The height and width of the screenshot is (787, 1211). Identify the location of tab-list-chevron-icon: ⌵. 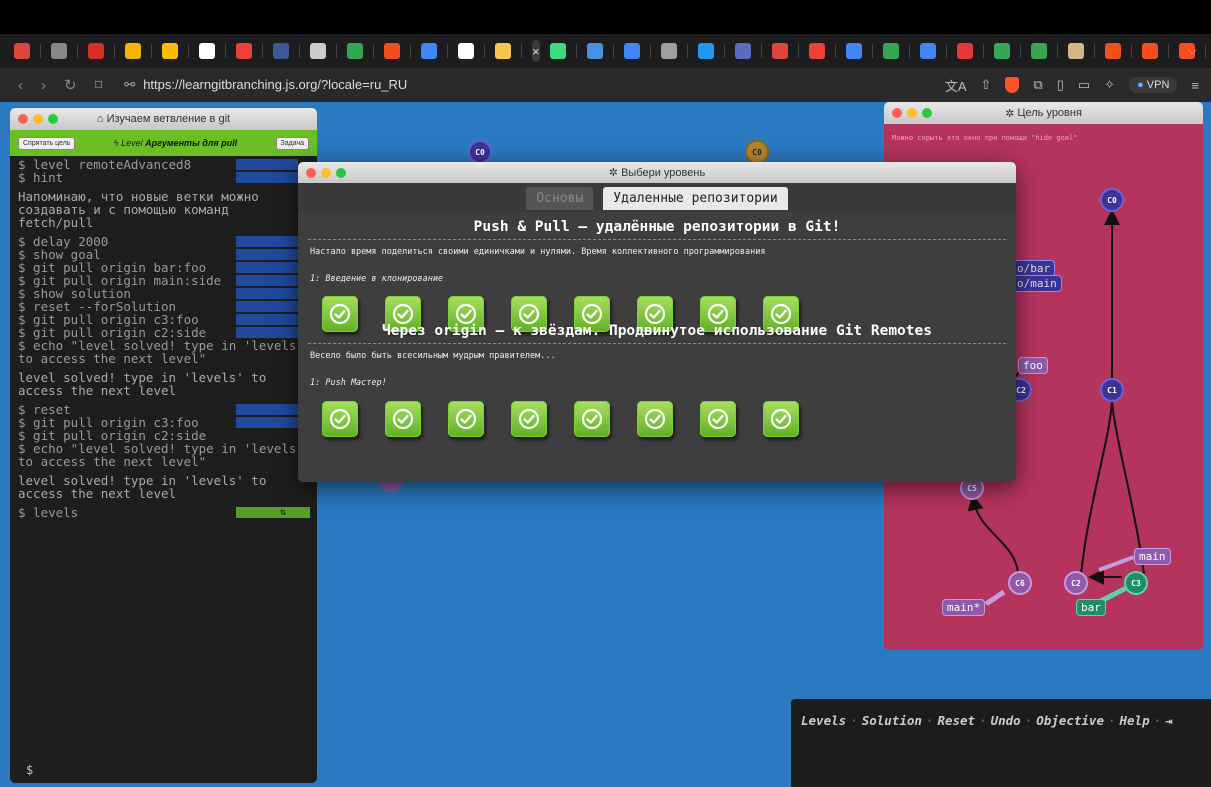
(1192, 50).